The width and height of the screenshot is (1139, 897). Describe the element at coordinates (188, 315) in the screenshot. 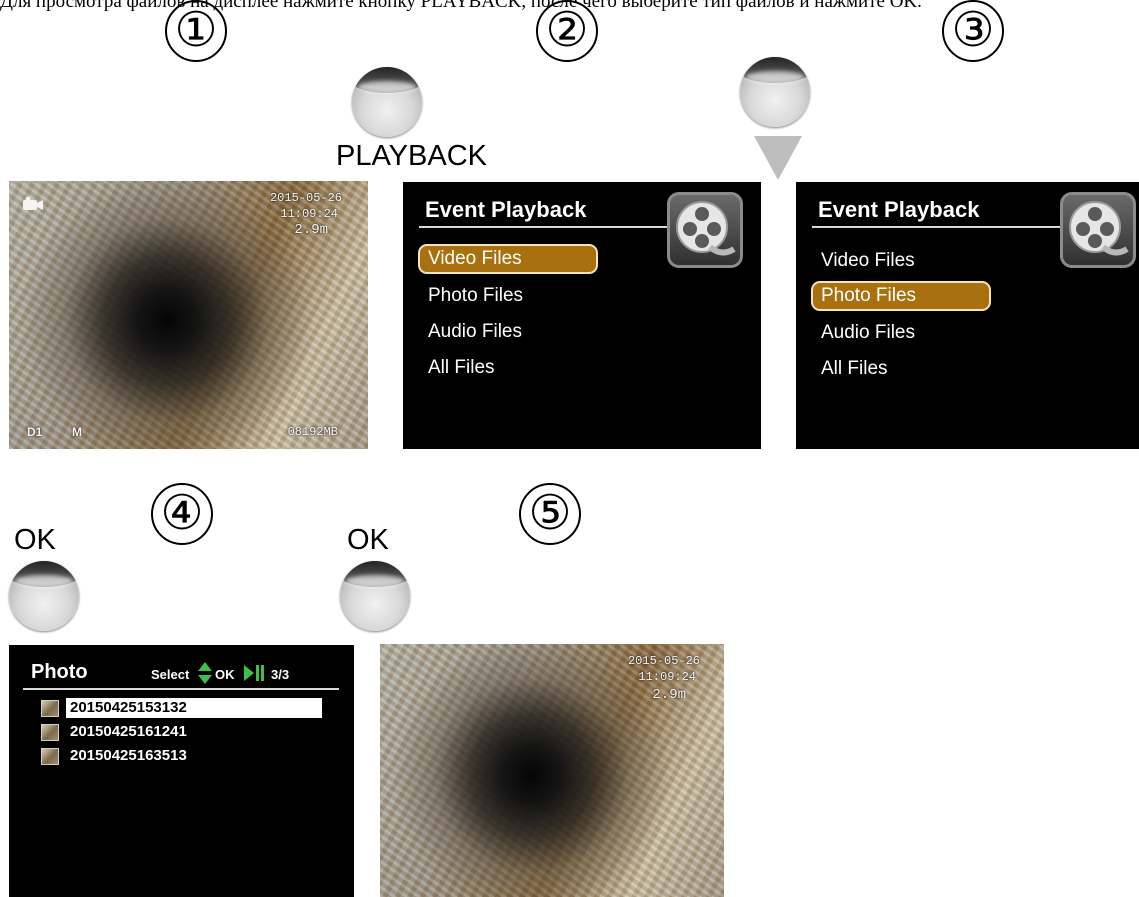

I see `live-camera-view: 2015-05-26 11:09:24 2.9m D1 M 08192MB` at that location.